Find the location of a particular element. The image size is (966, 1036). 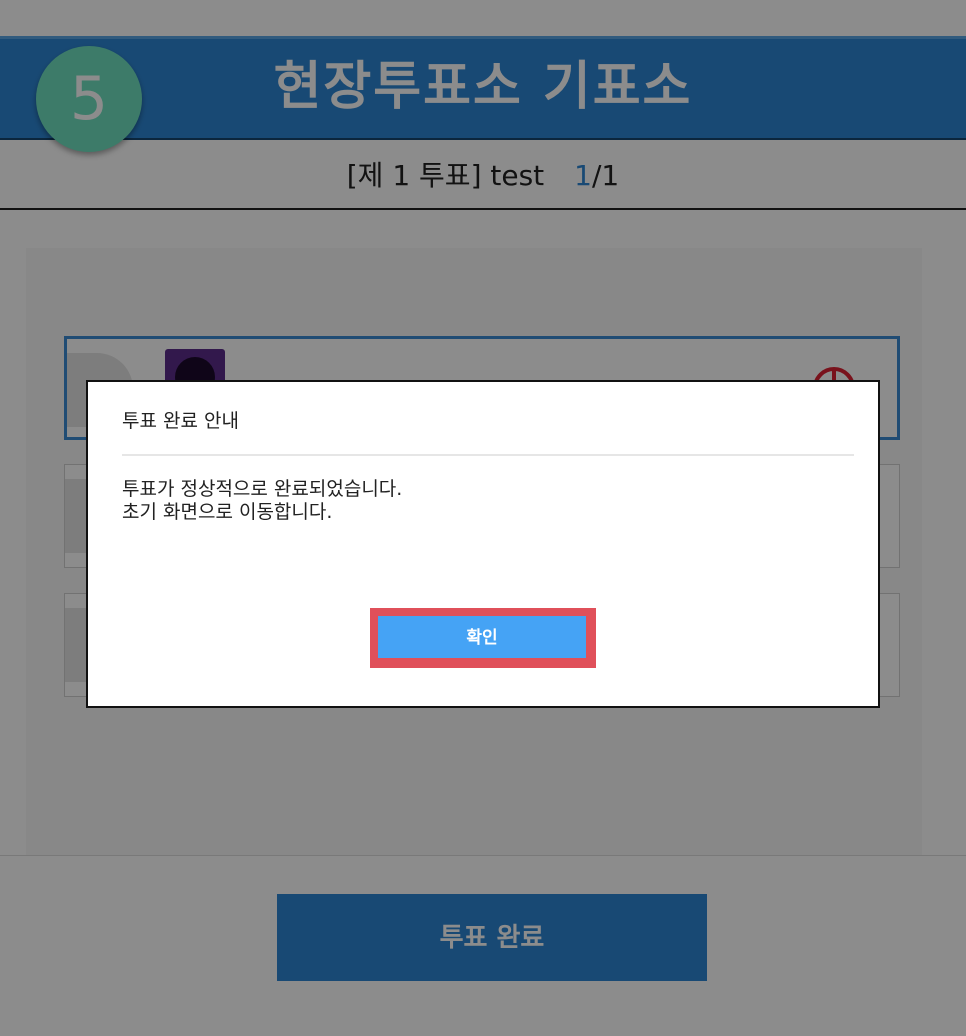

dialog-message-line-1: 투표가 정상적으로 완료되었습니다. is located at coordinates (262, 489).